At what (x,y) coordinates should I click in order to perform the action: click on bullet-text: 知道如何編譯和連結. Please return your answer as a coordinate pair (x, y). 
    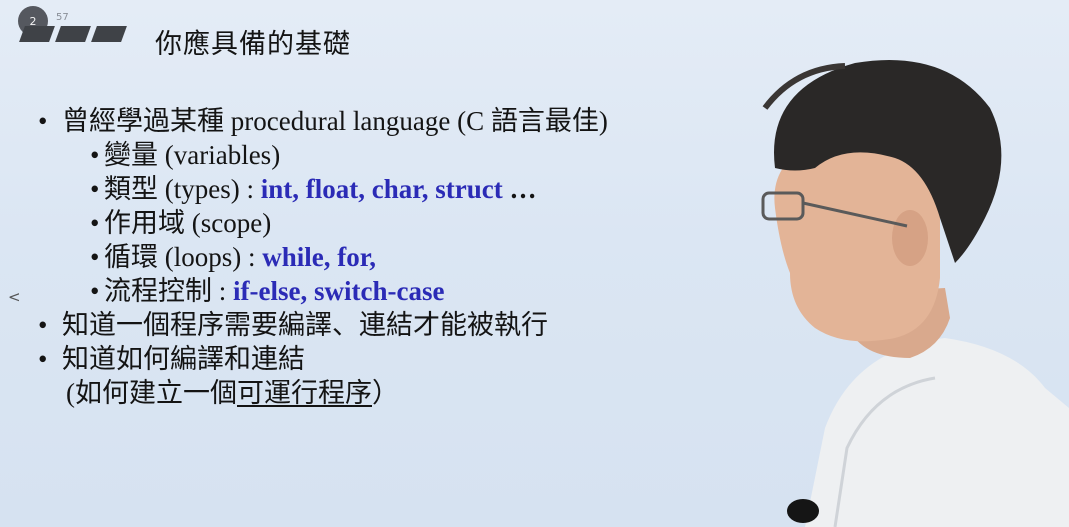
    Looking at the image, I should click on (183, 359).